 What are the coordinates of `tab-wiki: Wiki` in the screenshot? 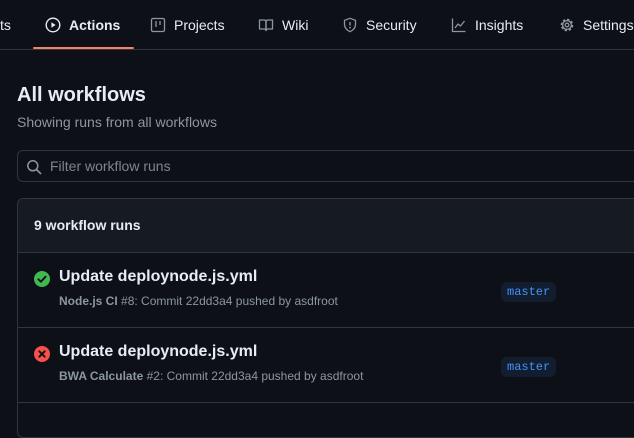 It's located at (283, 25).